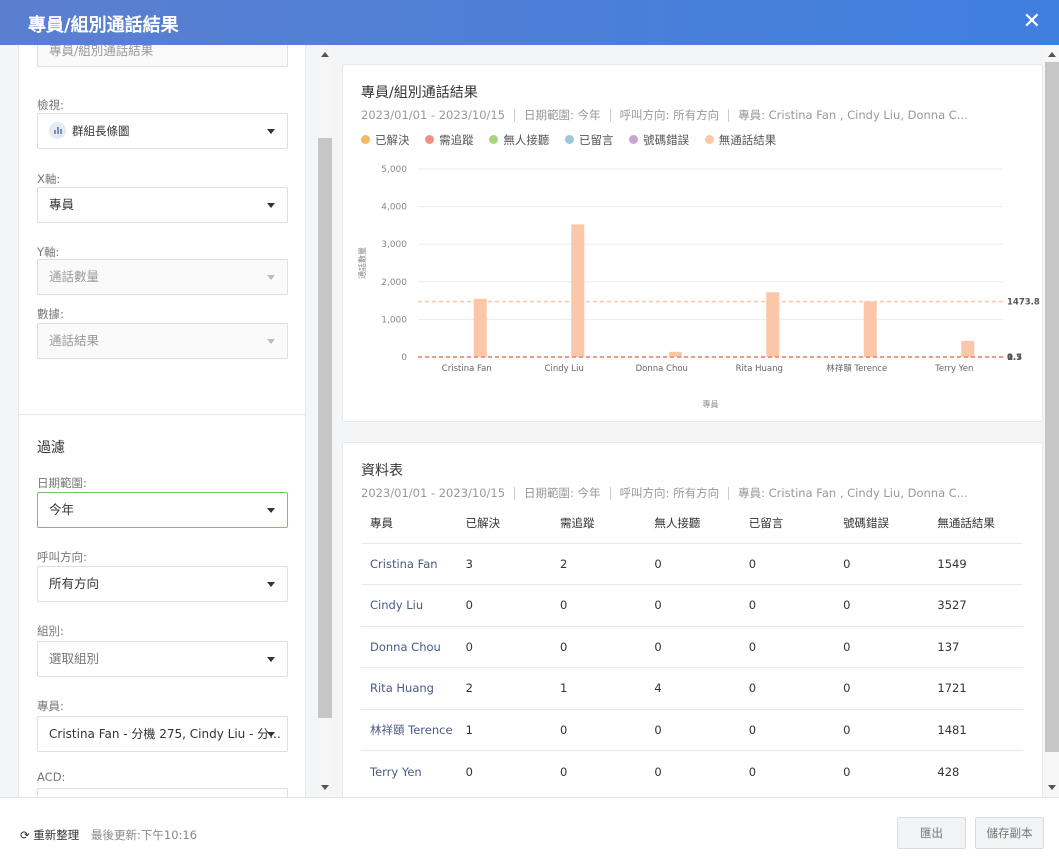  I want to click on y-axis-select: 通話數量, so click(162, 277).